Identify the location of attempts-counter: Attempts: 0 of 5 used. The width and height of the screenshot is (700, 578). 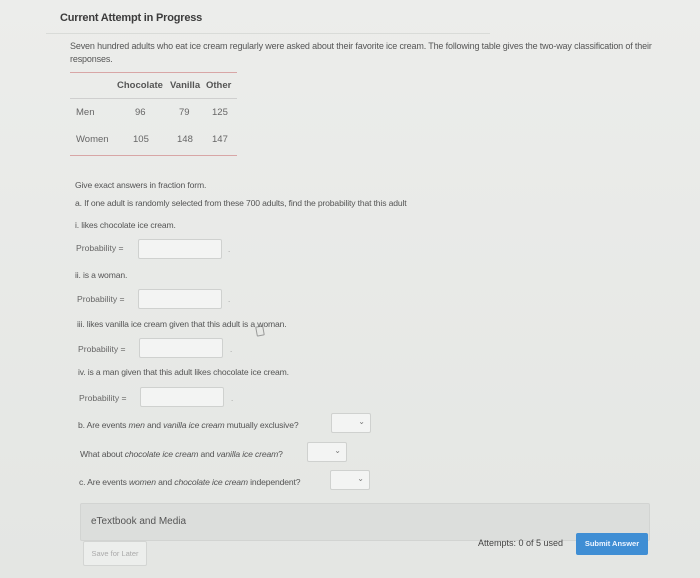
(521, 543).